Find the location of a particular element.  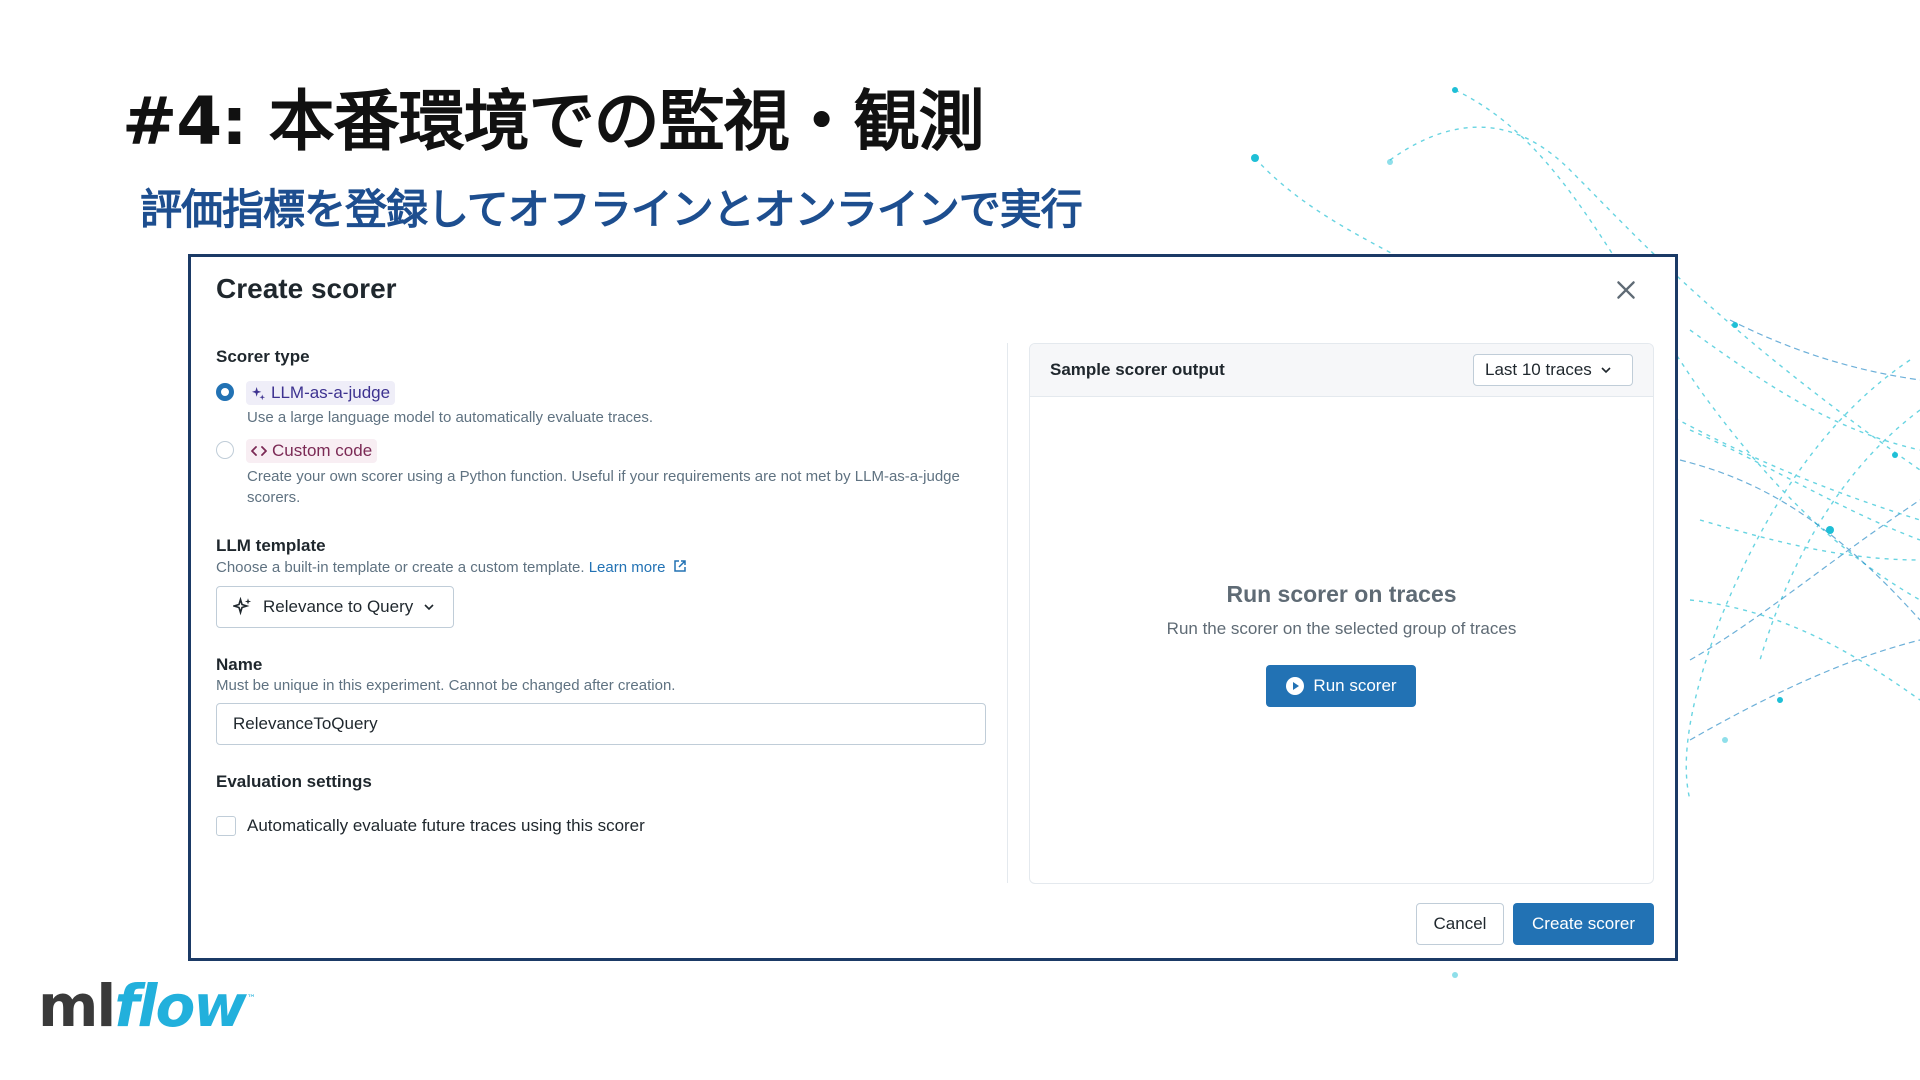

llm-template-label: LLM template is located at coordinates (271, 545).